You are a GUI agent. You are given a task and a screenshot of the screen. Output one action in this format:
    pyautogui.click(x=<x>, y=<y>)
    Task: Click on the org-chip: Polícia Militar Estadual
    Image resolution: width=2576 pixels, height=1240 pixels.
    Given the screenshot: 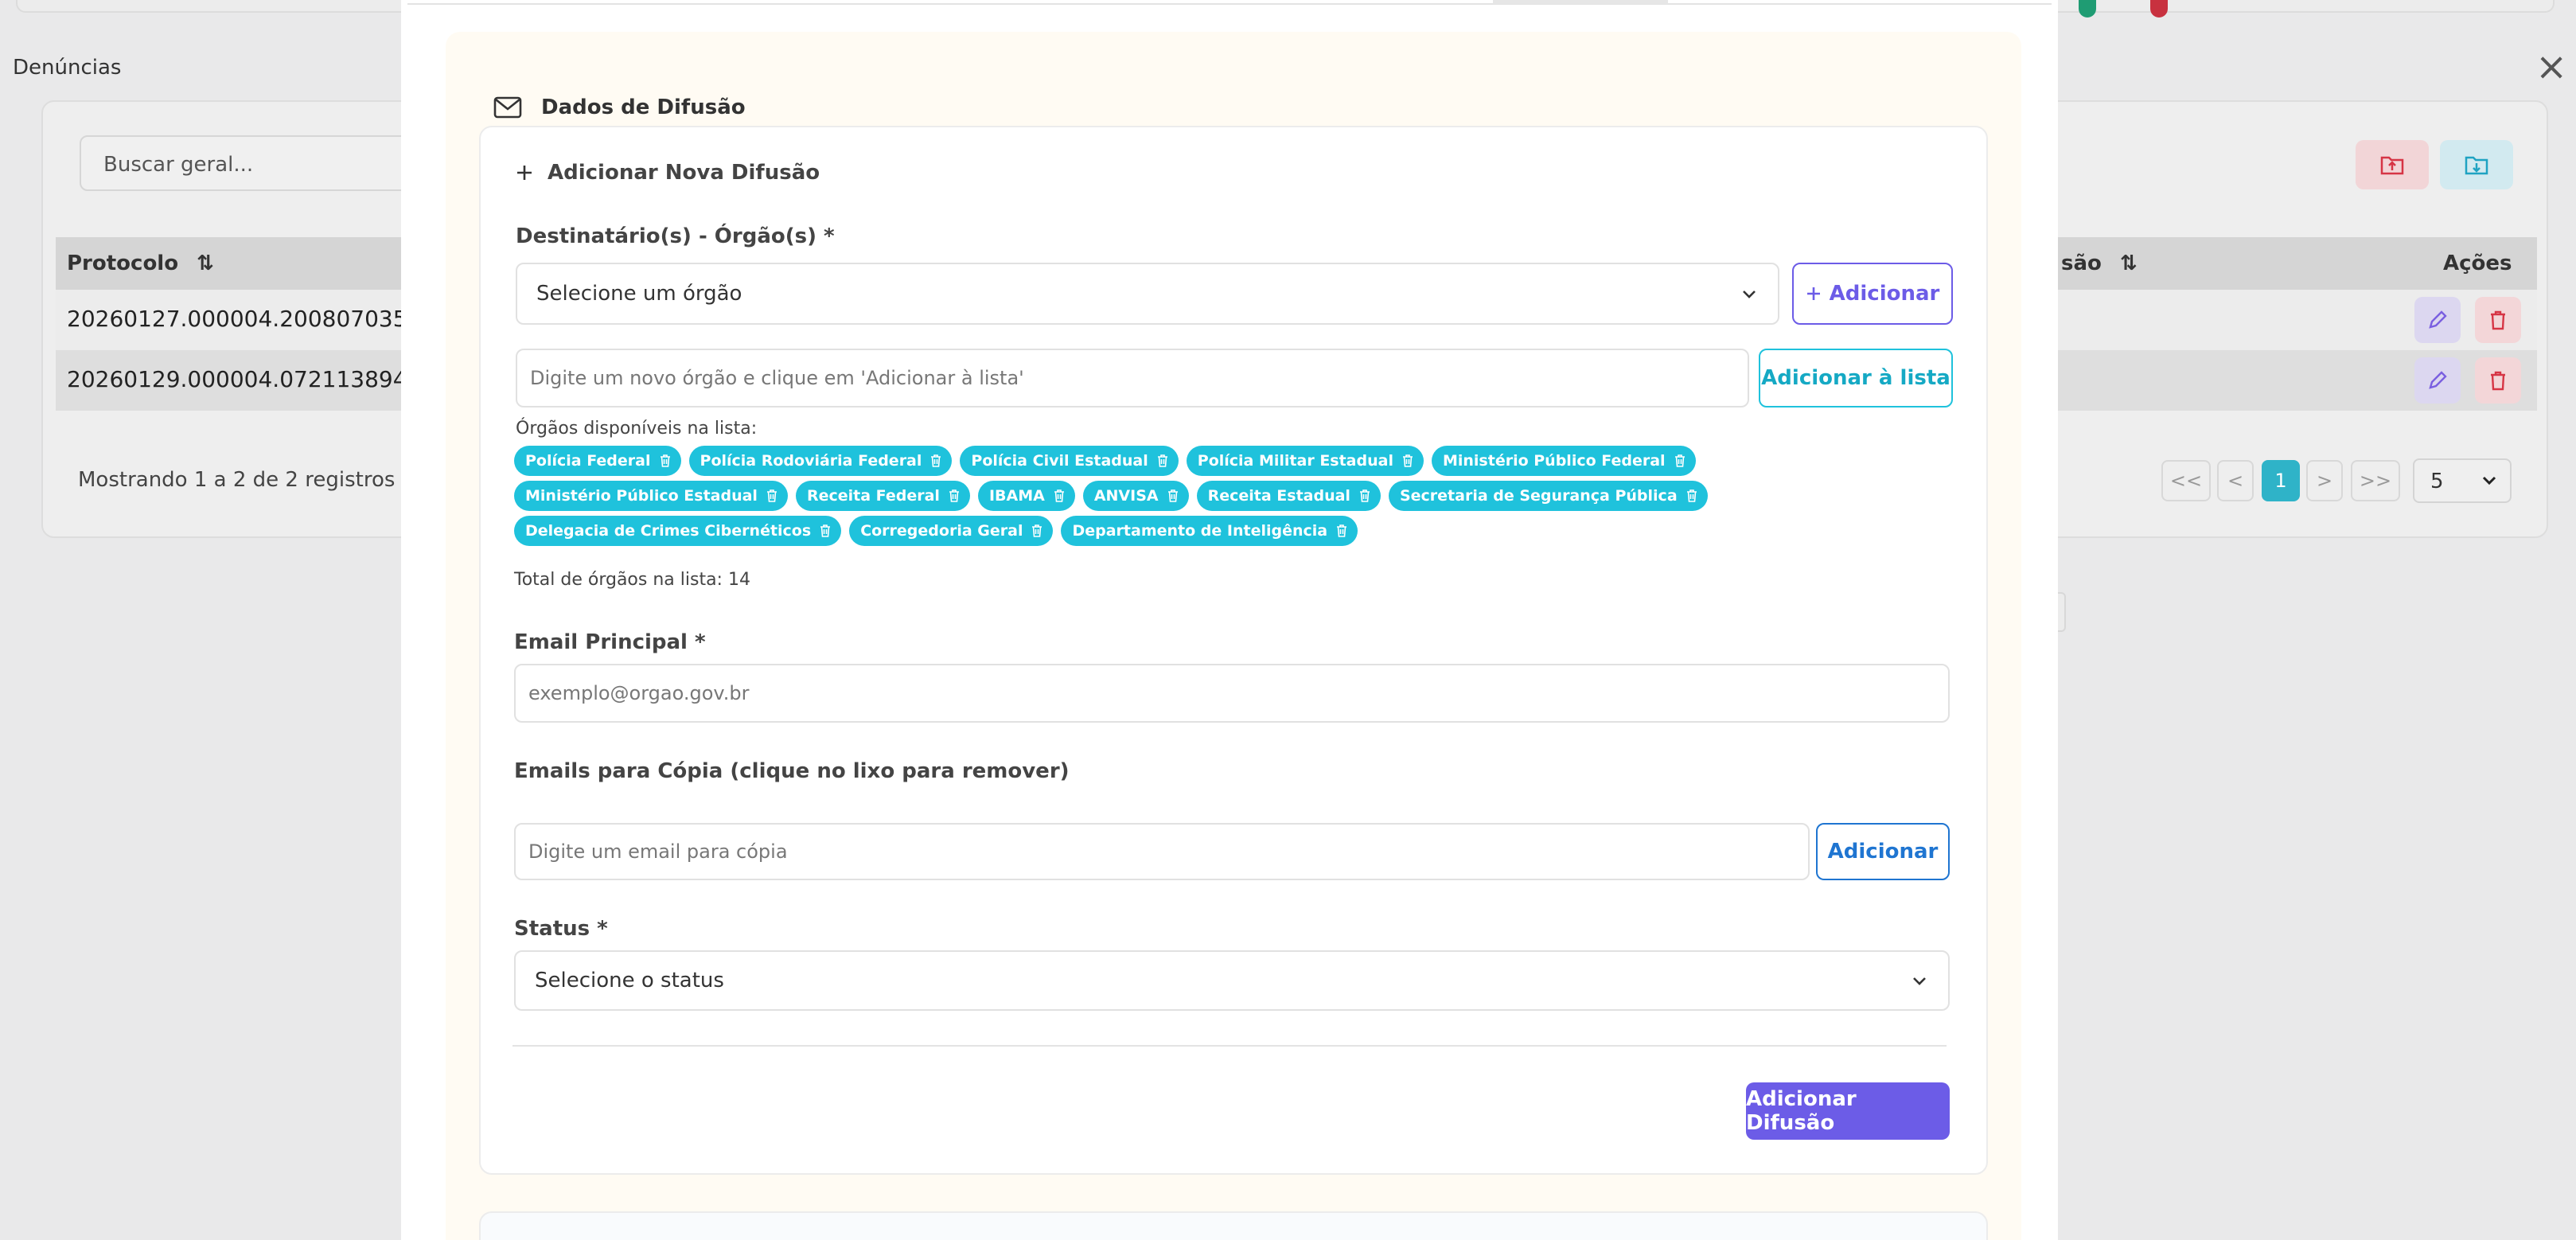 What is the action you would take?
    pyautogui.click(x=1305, y=461)
    